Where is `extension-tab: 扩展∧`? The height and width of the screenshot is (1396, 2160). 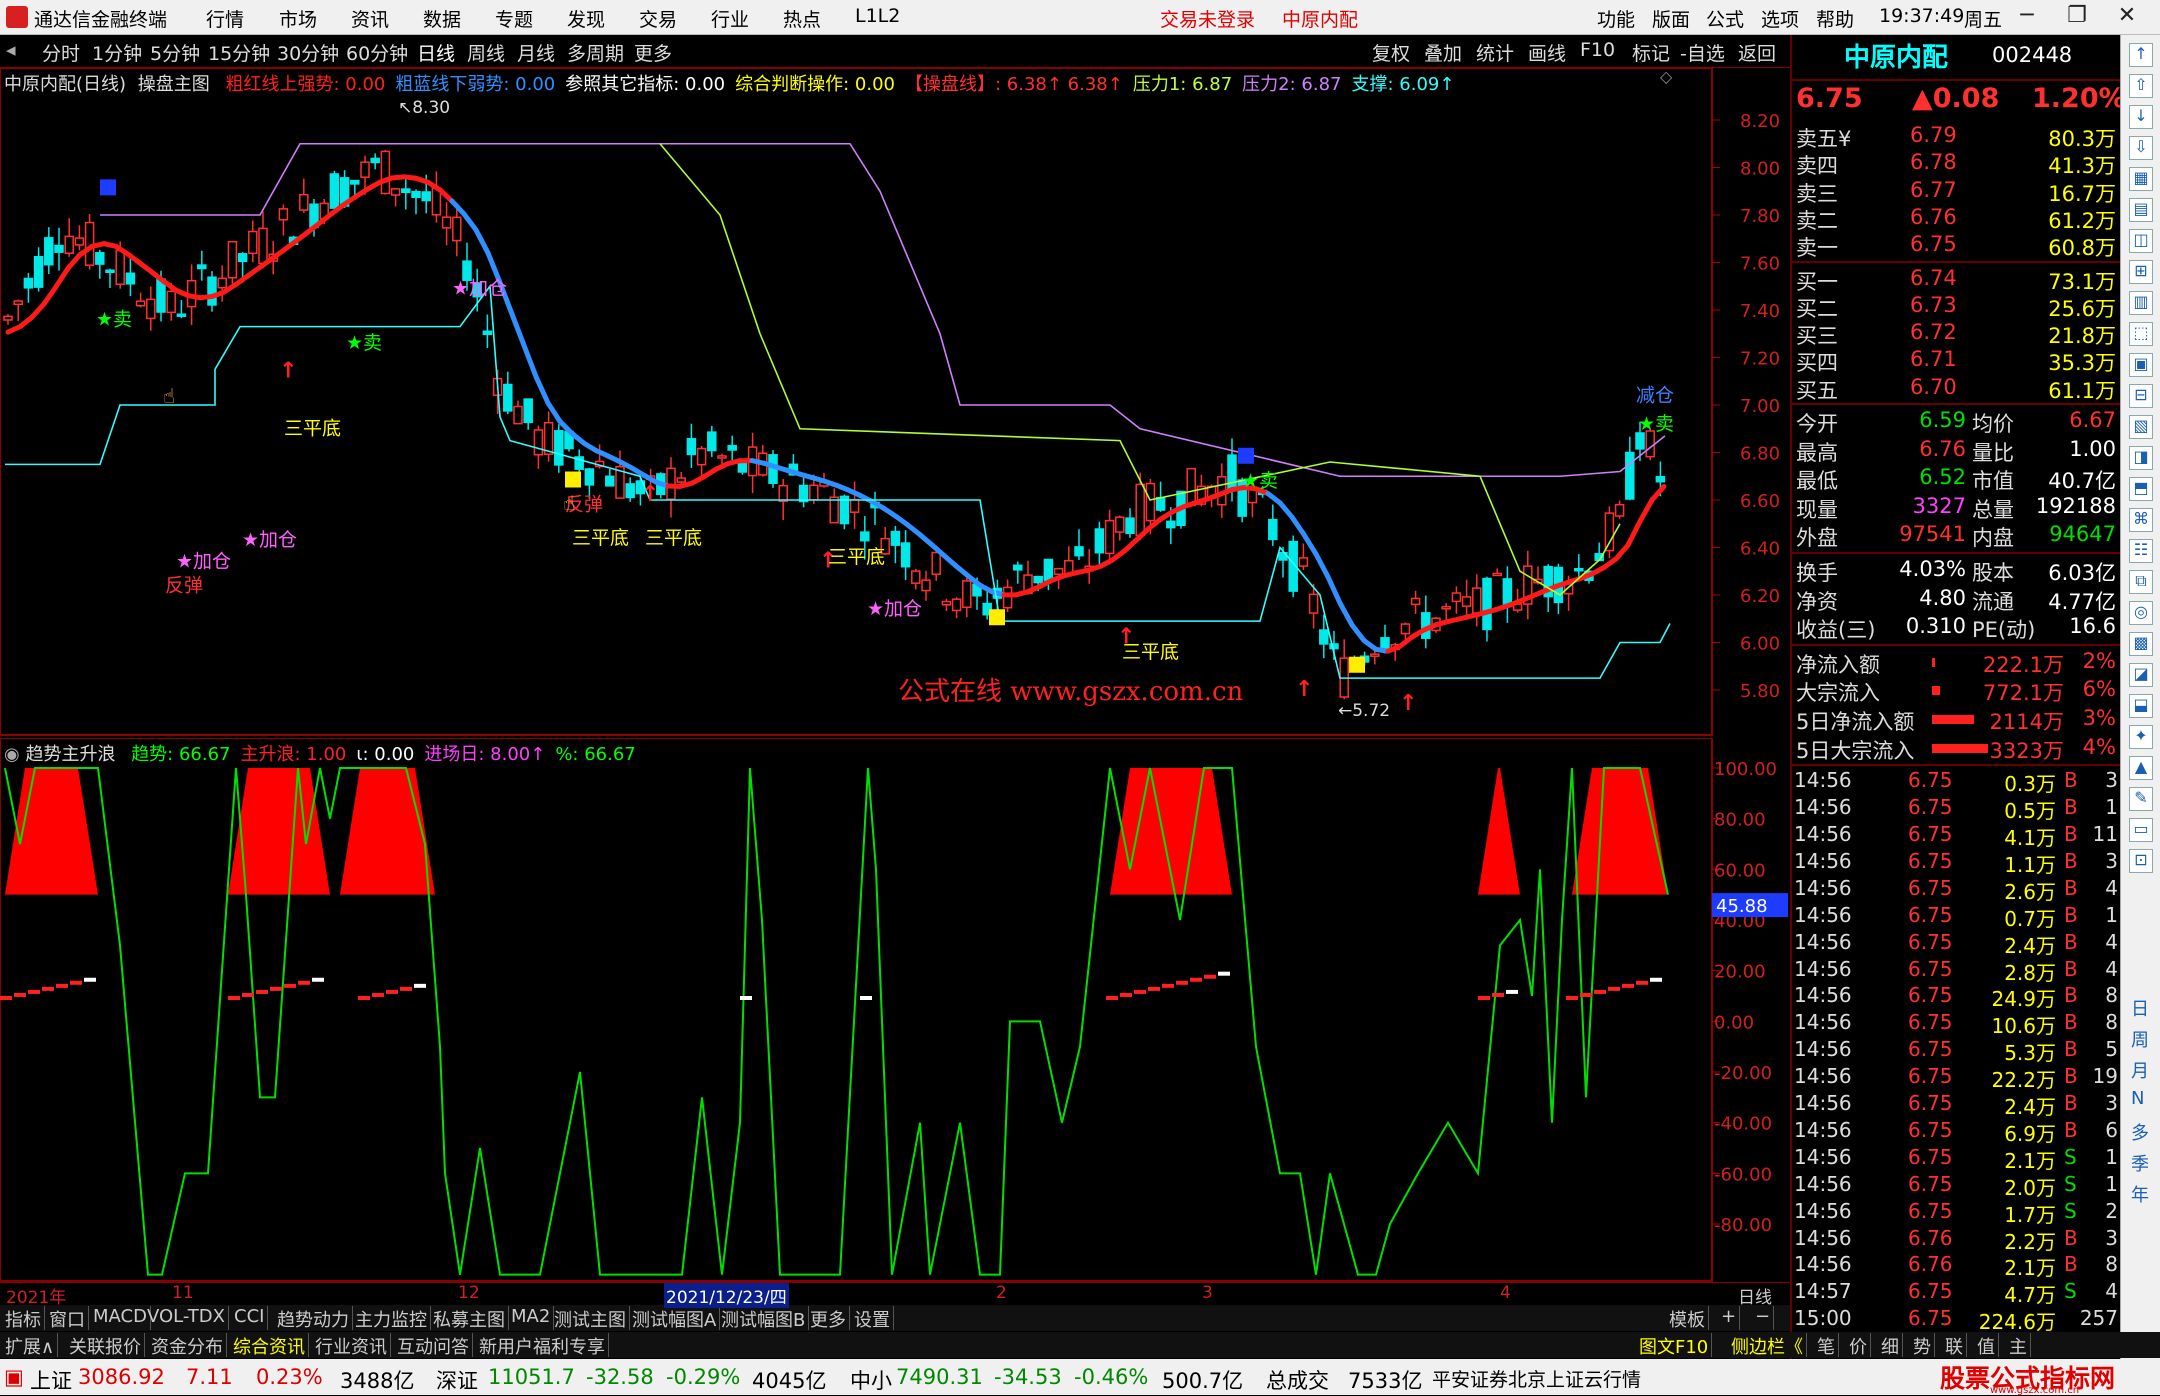
extension-tab: 扩展∧ is located at coordinates (30, 1345).